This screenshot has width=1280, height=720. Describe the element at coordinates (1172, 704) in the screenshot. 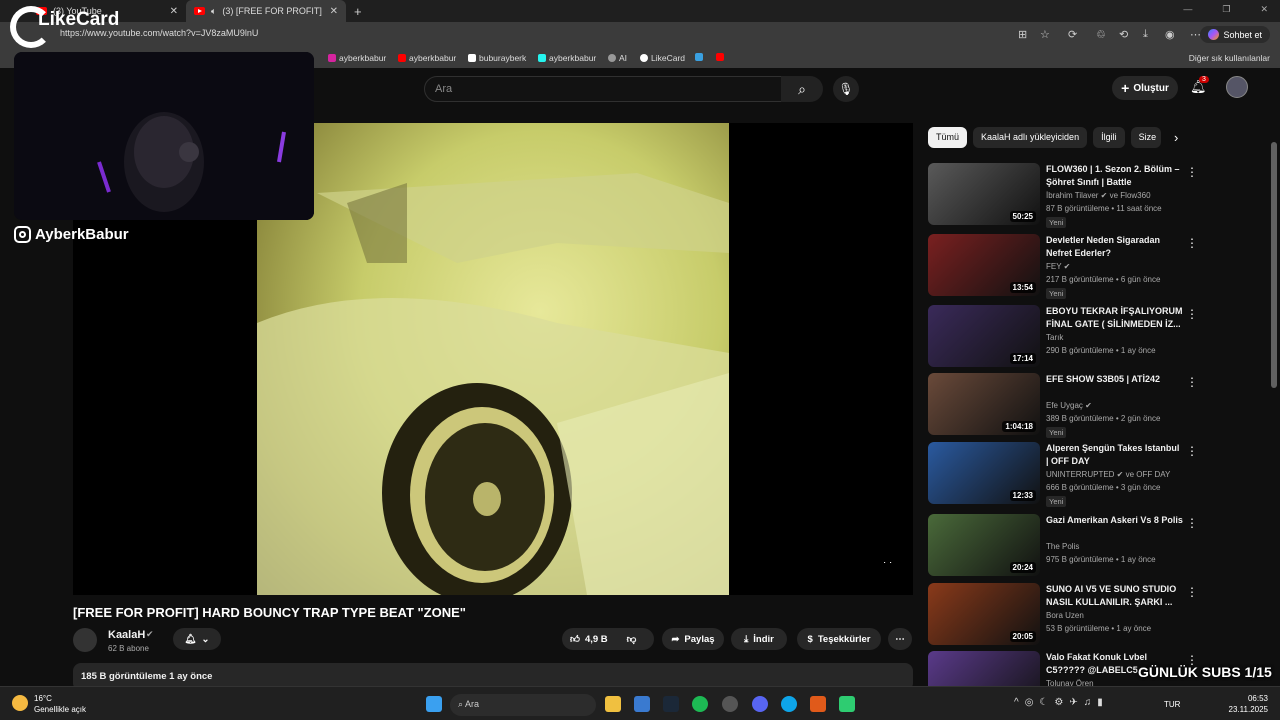

I see `language-indicator: TUR` at that location.